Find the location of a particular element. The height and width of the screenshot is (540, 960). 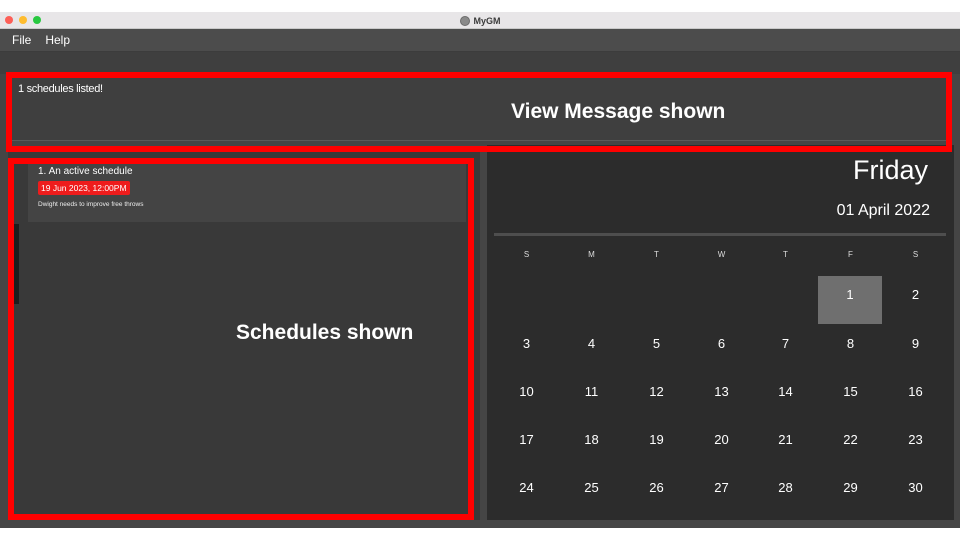

calendar-day: 20 is located at coordinates (721, 445).